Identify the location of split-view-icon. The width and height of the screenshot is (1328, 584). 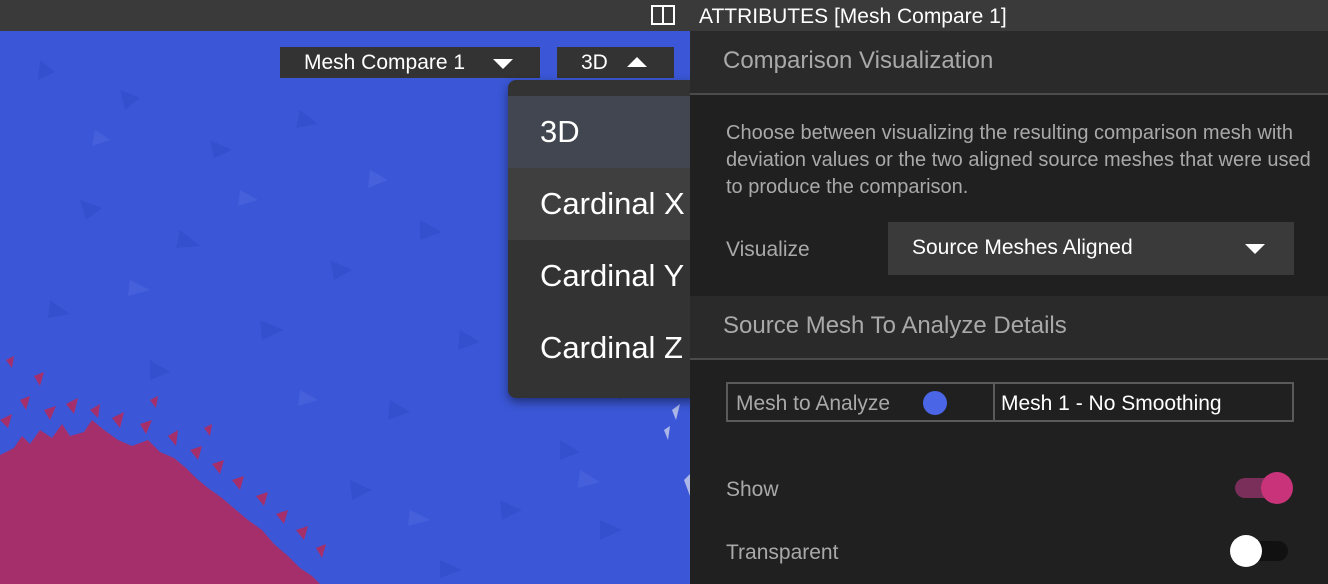
(663, 15).